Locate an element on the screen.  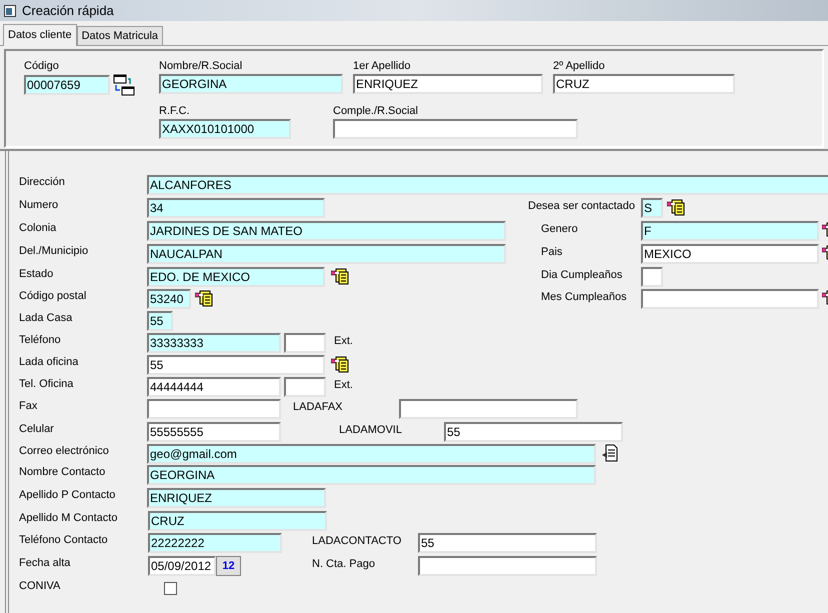
tab: Datos Matricula is located at coordinates (120, 35).